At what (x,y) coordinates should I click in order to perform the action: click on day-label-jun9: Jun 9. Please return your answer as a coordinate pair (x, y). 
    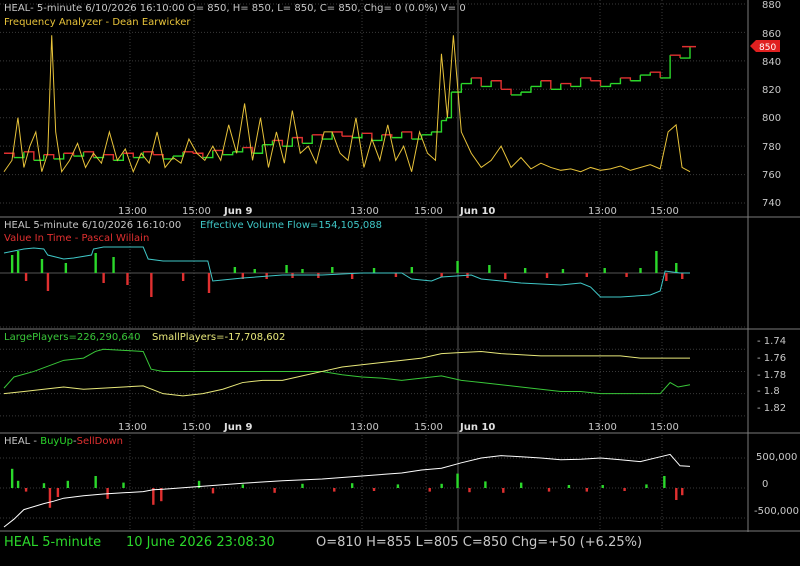
    Looking at the image, I should click on (237, 211).